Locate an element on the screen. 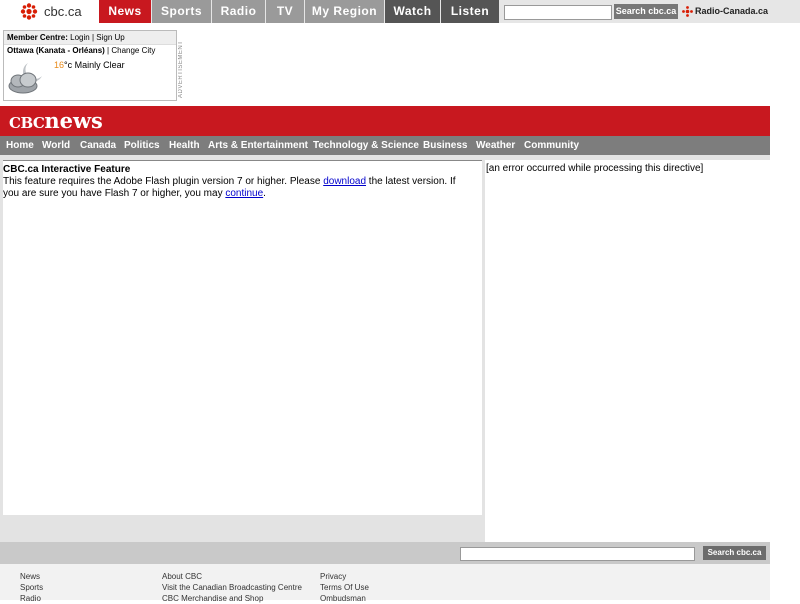  login-link: Login is located at coordinates (80, 37).